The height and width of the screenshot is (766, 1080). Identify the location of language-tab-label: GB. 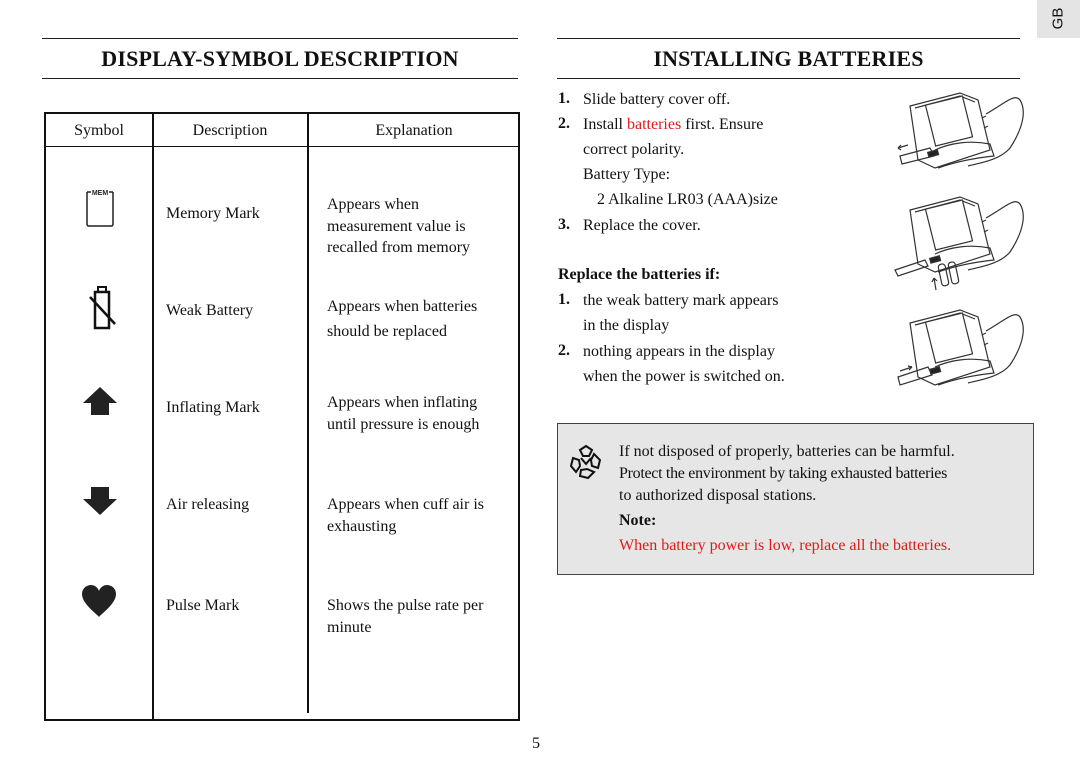
(1058, 18).